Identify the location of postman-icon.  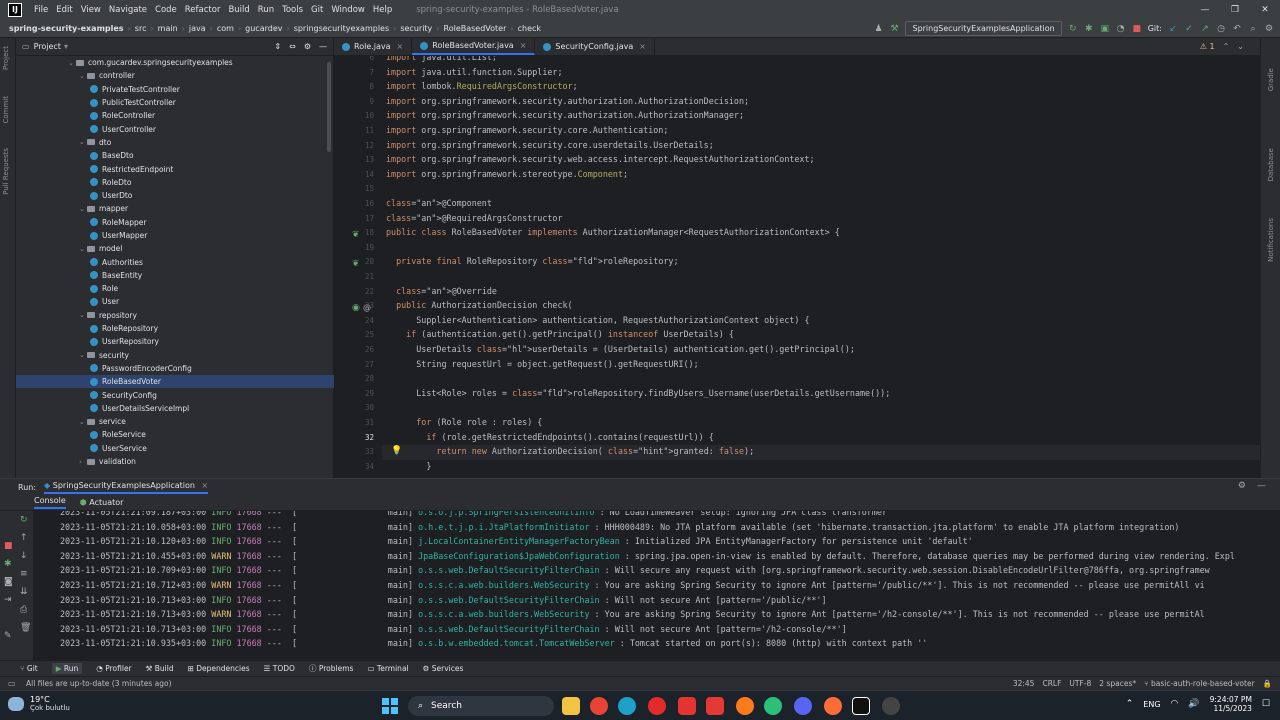
(833, 706).